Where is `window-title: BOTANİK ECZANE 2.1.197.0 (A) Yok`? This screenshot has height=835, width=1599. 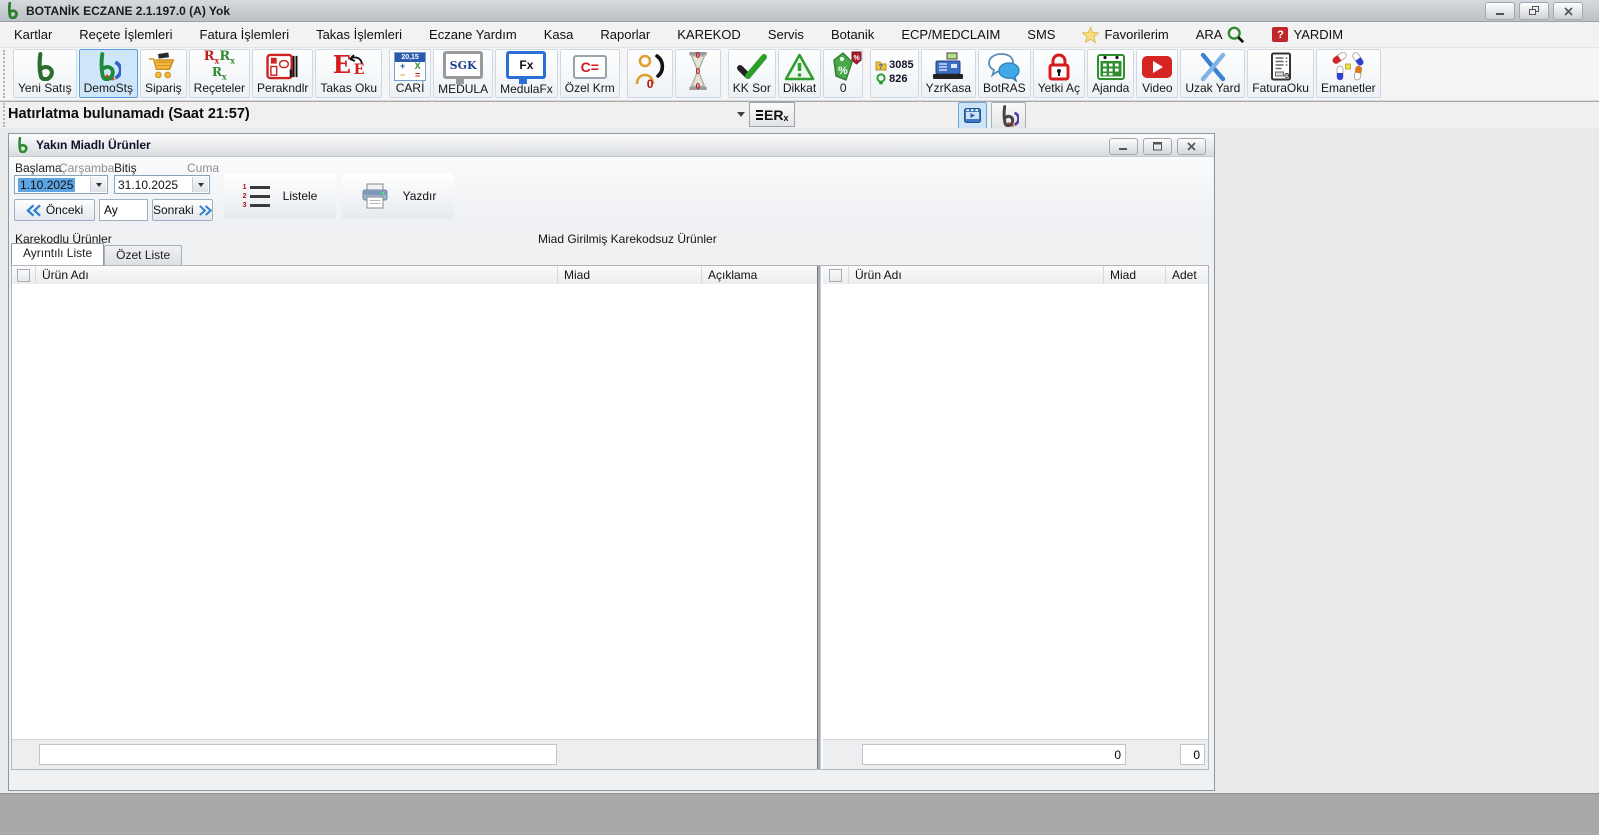 window-title: BOTANİK ECZANE 2.1.197.0 (A) Yok is located at coordinates (128, 10).